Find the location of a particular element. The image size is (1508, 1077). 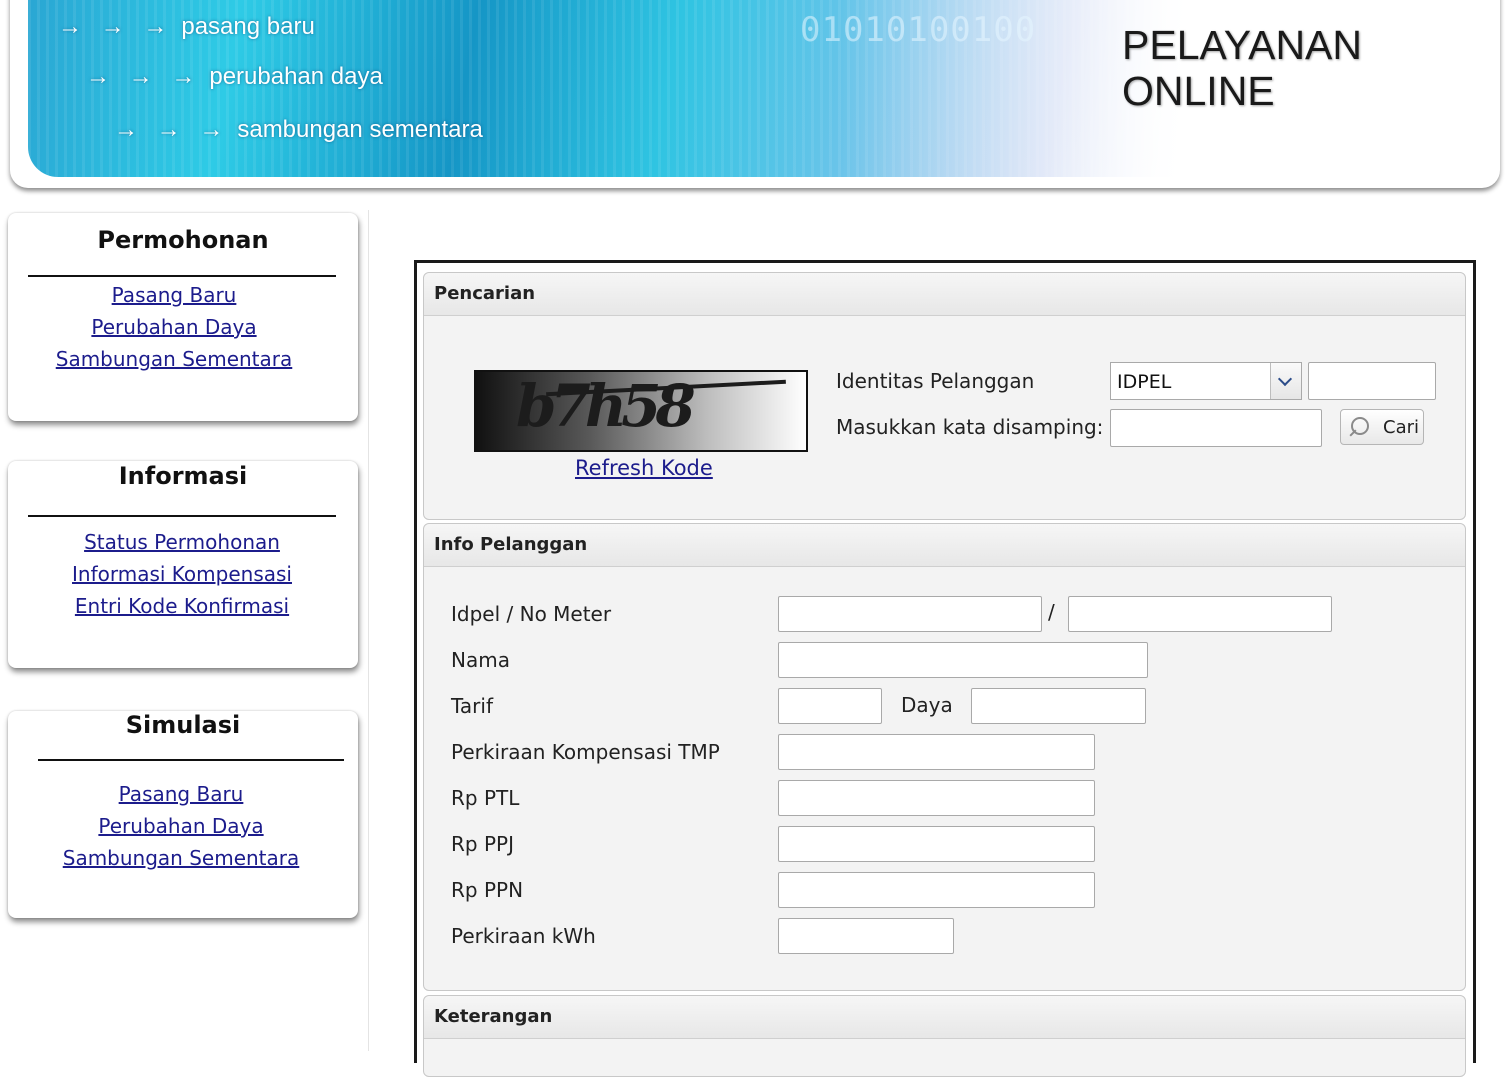

kwh-label: Perkiraan kWh is located at coordinates (523, 936).